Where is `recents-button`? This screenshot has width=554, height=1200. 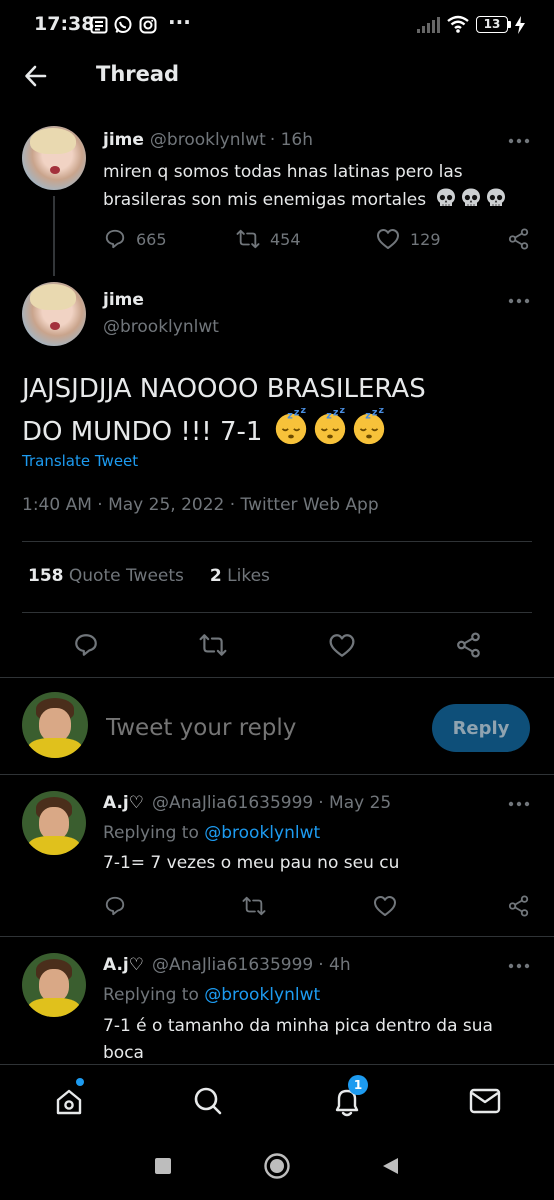
recents-button is located at coordinates (163, 1166).